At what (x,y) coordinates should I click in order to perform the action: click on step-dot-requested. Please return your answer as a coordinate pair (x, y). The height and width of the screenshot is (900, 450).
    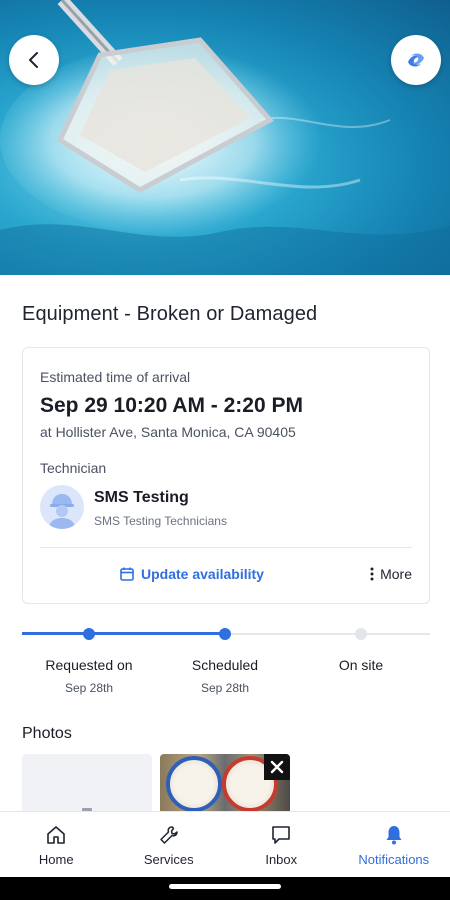
    Looking at the image, I should click on (89, 634).